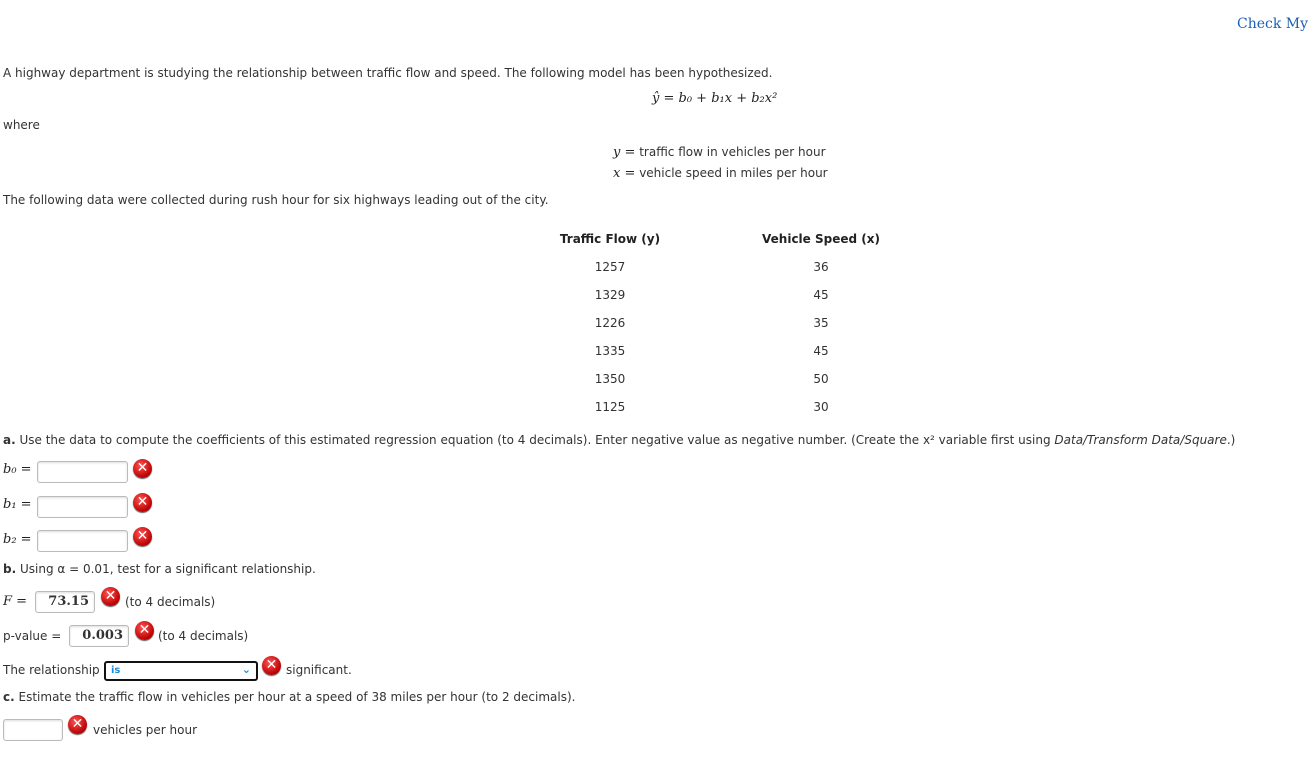  I want to click on relationship-label: The relationship, so click(51, 670).